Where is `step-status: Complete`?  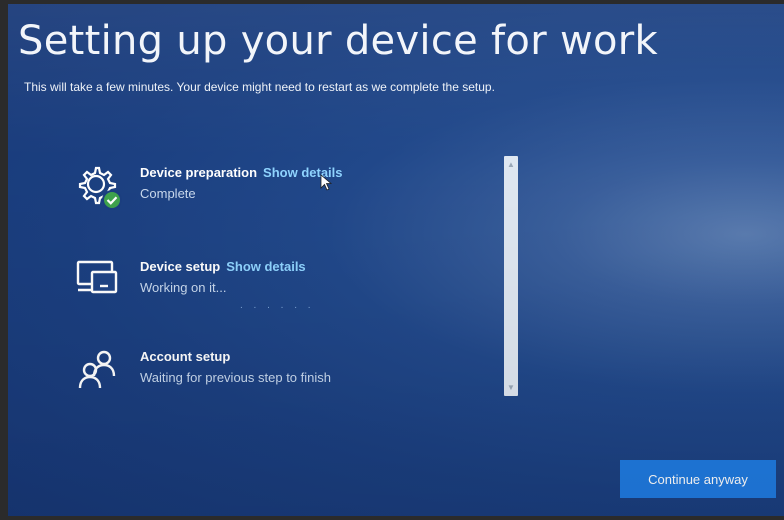 step-status: Complete is located at coordinates (168, 193).